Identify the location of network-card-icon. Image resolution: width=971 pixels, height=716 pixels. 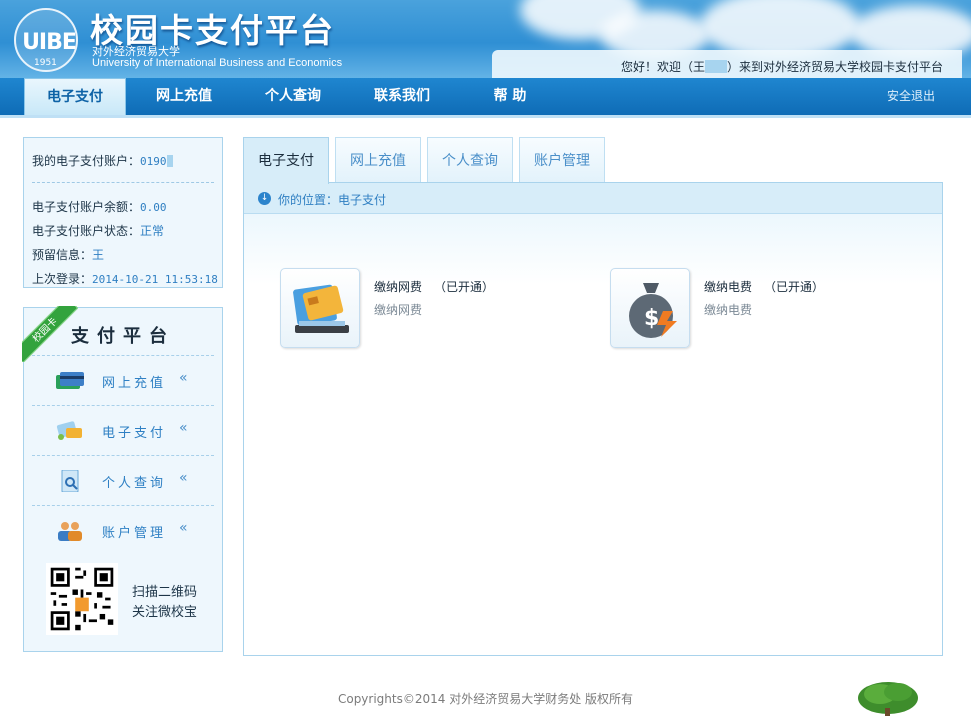
(320, 308).